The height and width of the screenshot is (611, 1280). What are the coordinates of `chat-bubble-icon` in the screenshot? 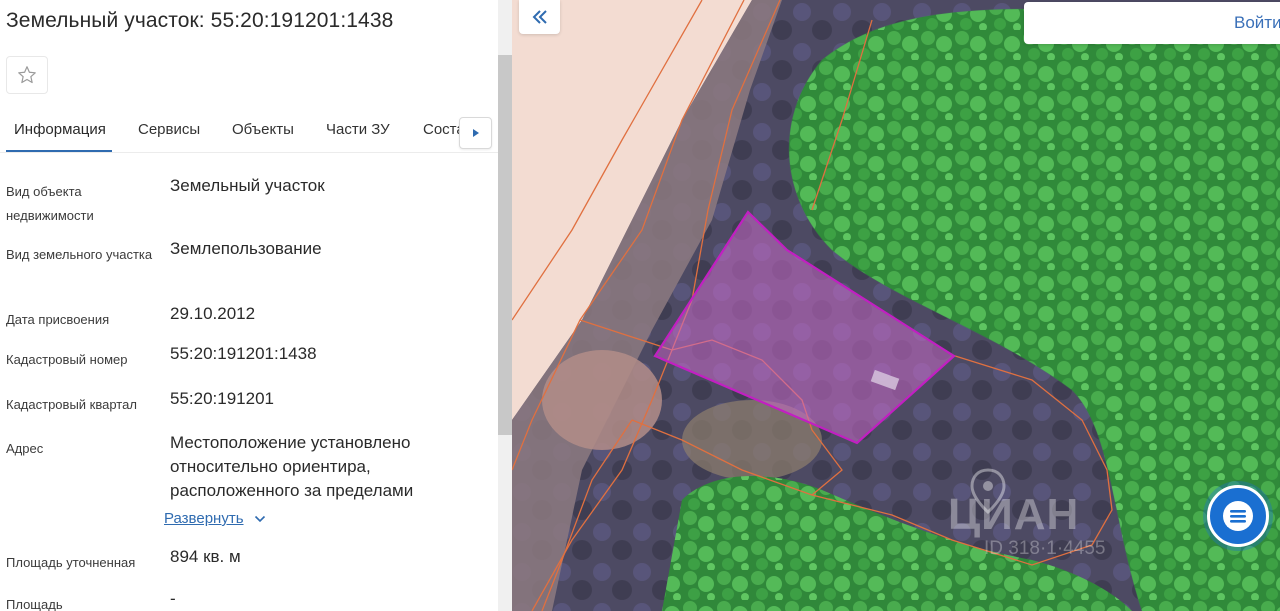 It's located at (1238, 516).